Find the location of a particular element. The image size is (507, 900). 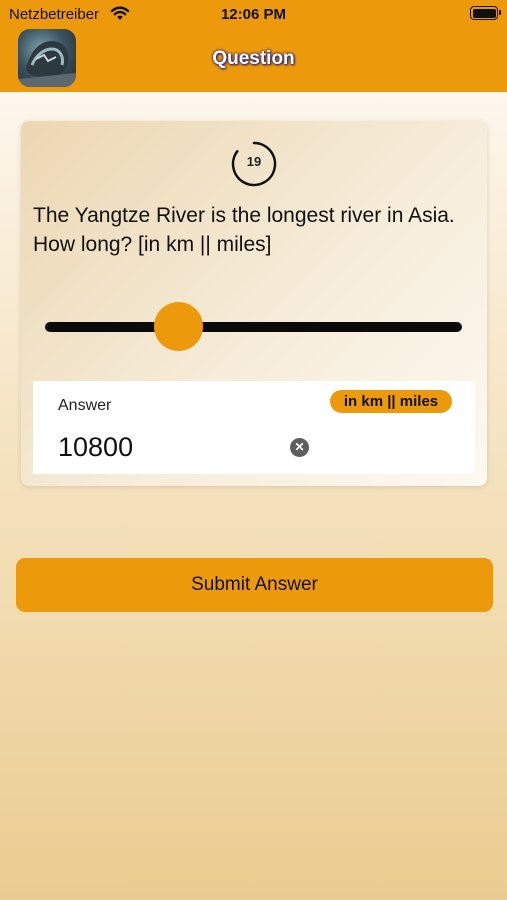

status-bar: Netzbetreiber 12:06 PM is located at coordinates (253, 14).